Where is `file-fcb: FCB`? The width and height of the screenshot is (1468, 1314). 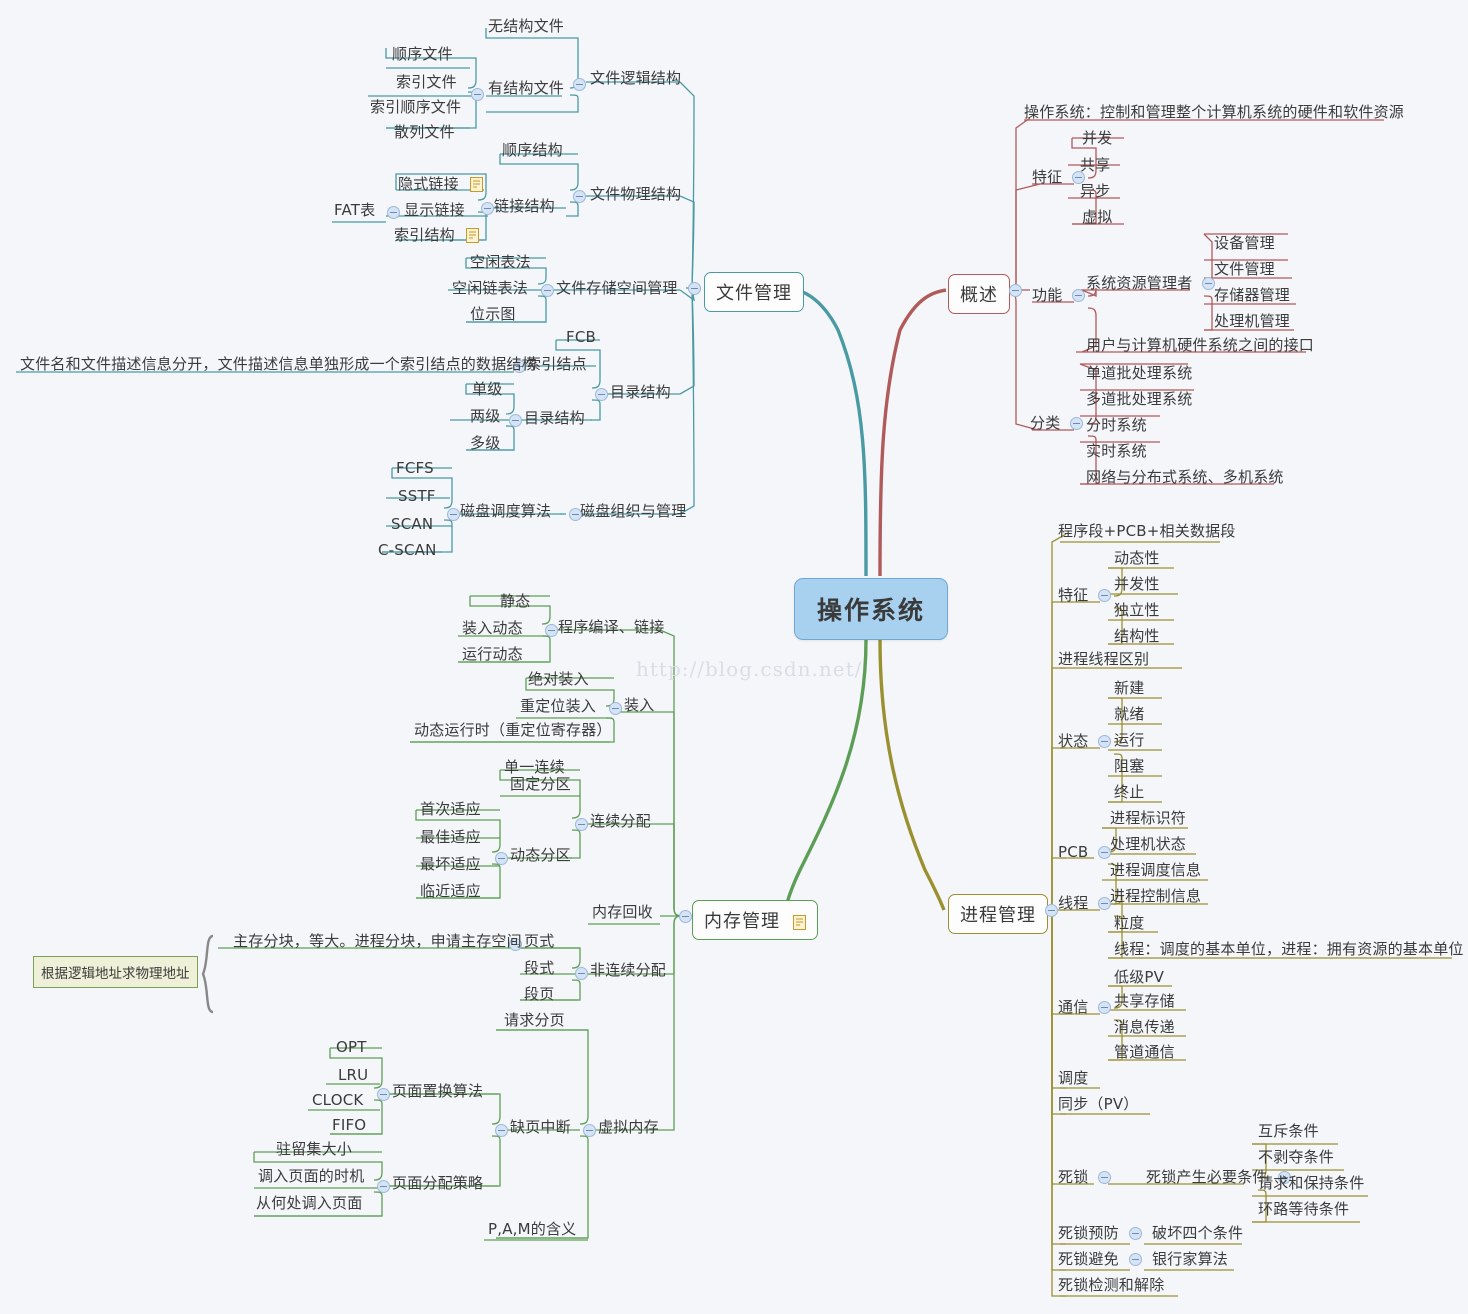 file-fcb: FCB is located at coordinates (581, 337).